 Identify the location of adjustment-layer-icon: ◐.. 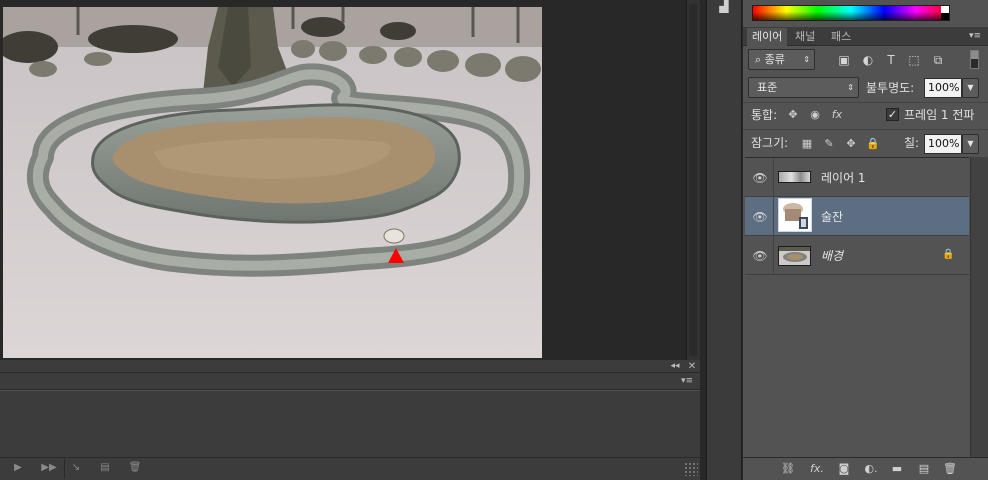
(871, 468).